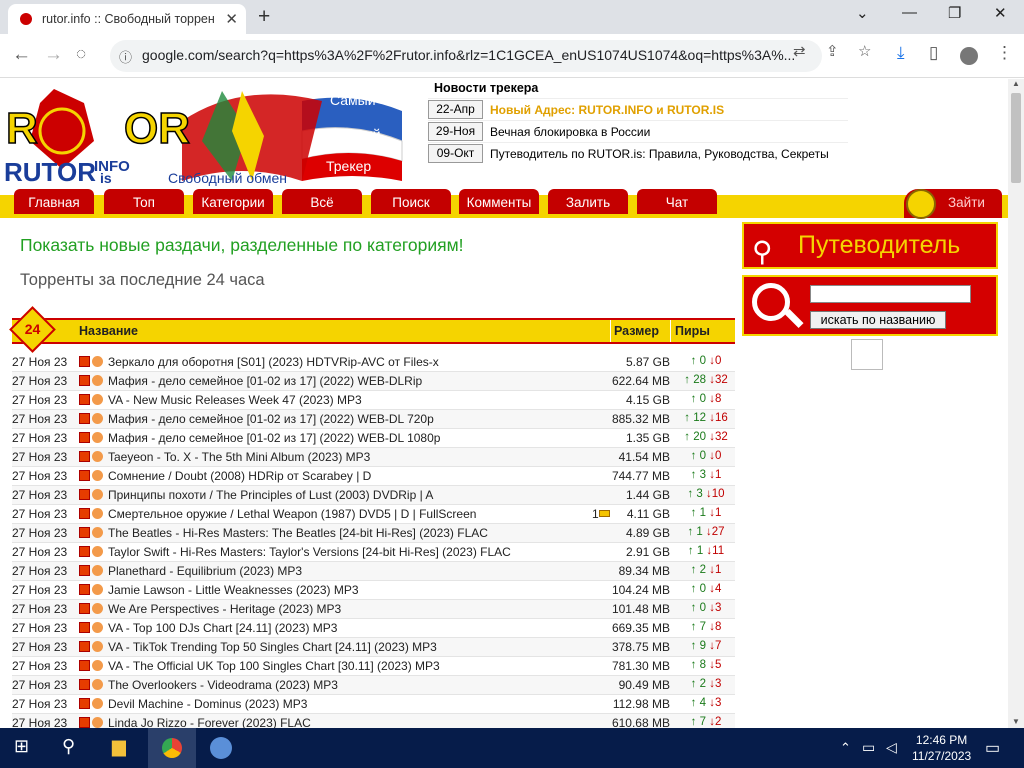 The image size is (1024, 768). What do you see at coordinates (870, 245) in the screenshot?
I see `guide-banner: ⚲ Путеводитель` at bounding box center [870, 245].